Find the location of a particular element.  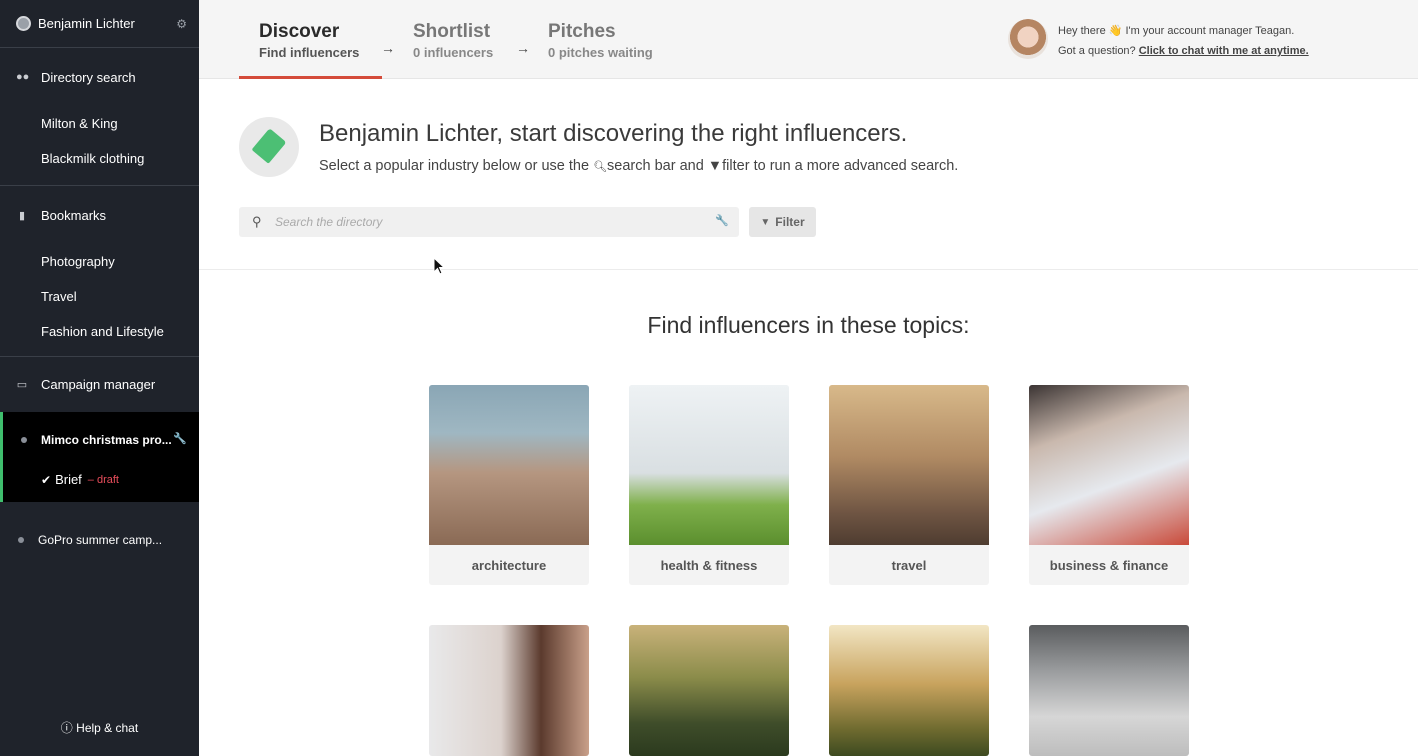

topic-tile-health-fitness: health & fitness is located at coordinates (709, 485).